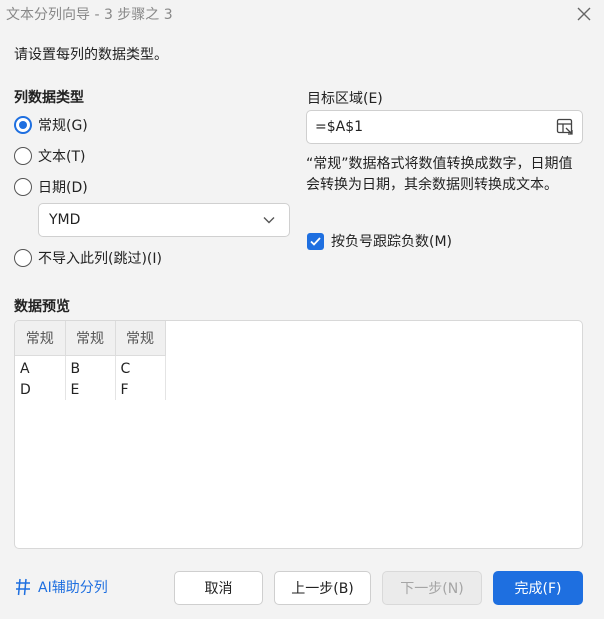 This screenshot has width=604, height=619. I want to click on radio-general-indicator, so click(23, 125).